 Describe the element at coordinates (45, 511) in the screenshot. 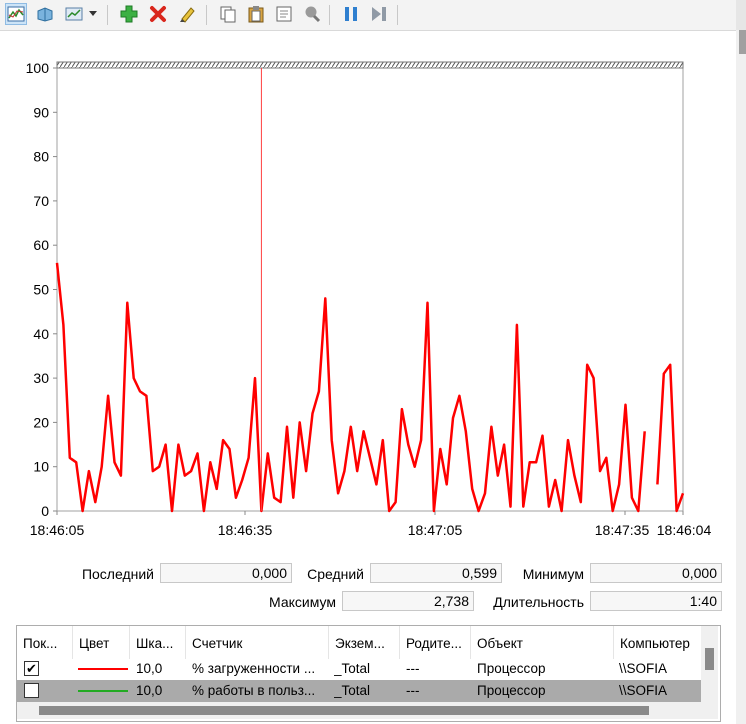

I see `y-tick-label: 0` at that location.